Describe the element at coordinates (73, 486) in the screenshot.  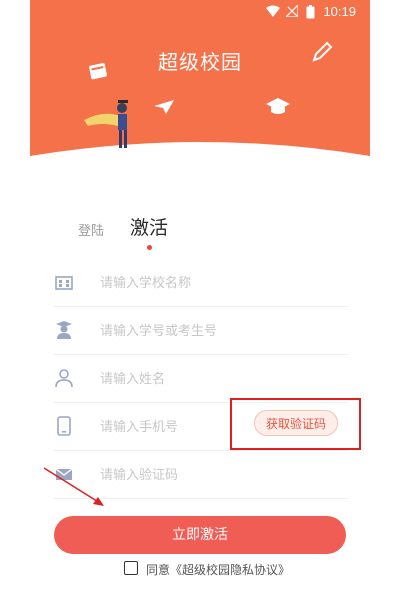
I see `annotation-arrow` at that location.